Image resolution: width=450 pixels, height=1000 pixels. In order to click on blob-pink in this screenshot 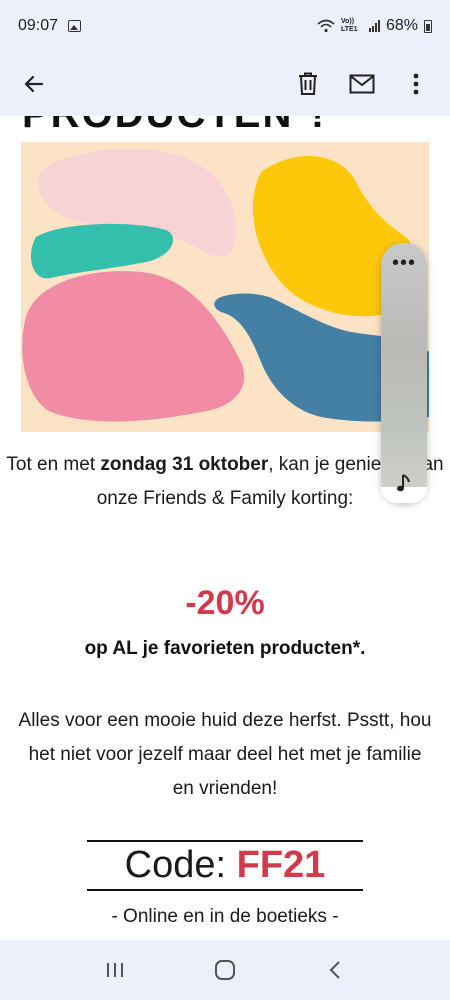, I will do `click(133, 346)`.